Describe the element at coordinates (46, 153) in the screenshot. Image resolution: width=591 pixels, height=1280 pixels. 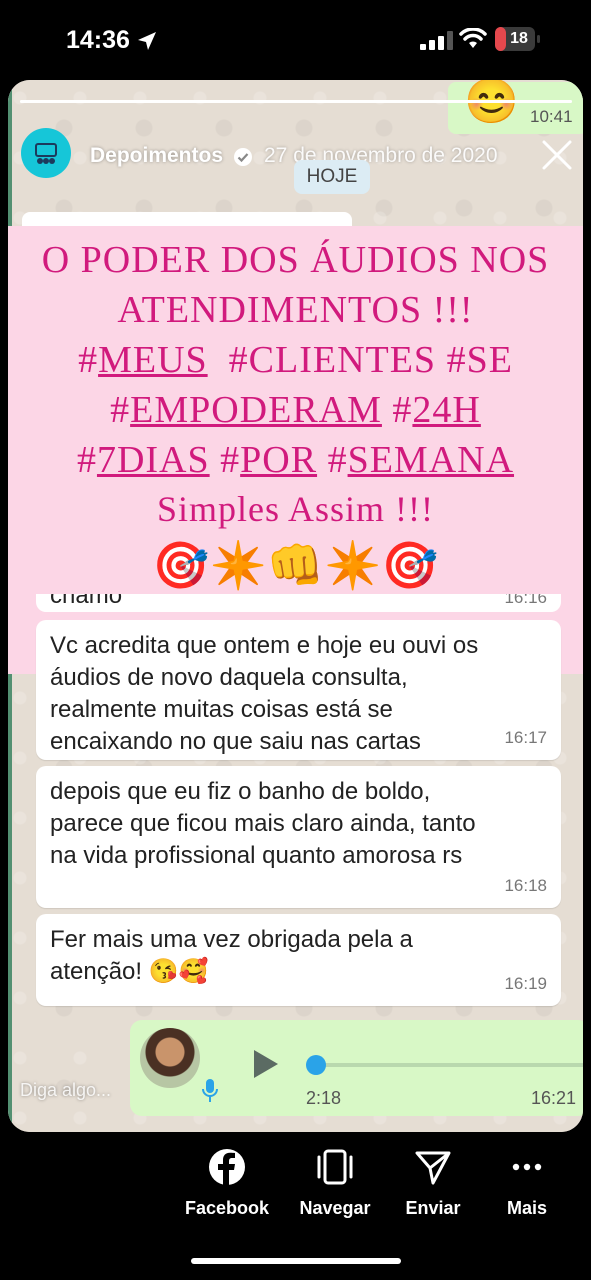
I see `account-avatar-icon` at that location.